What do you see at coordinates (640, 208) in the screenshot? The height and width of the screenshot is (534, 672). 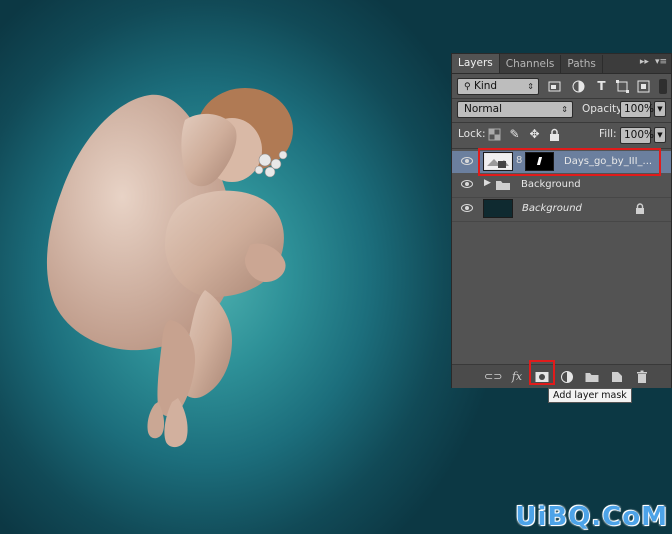 I see `layer-locked-icon` at bounding box center [640, 208].